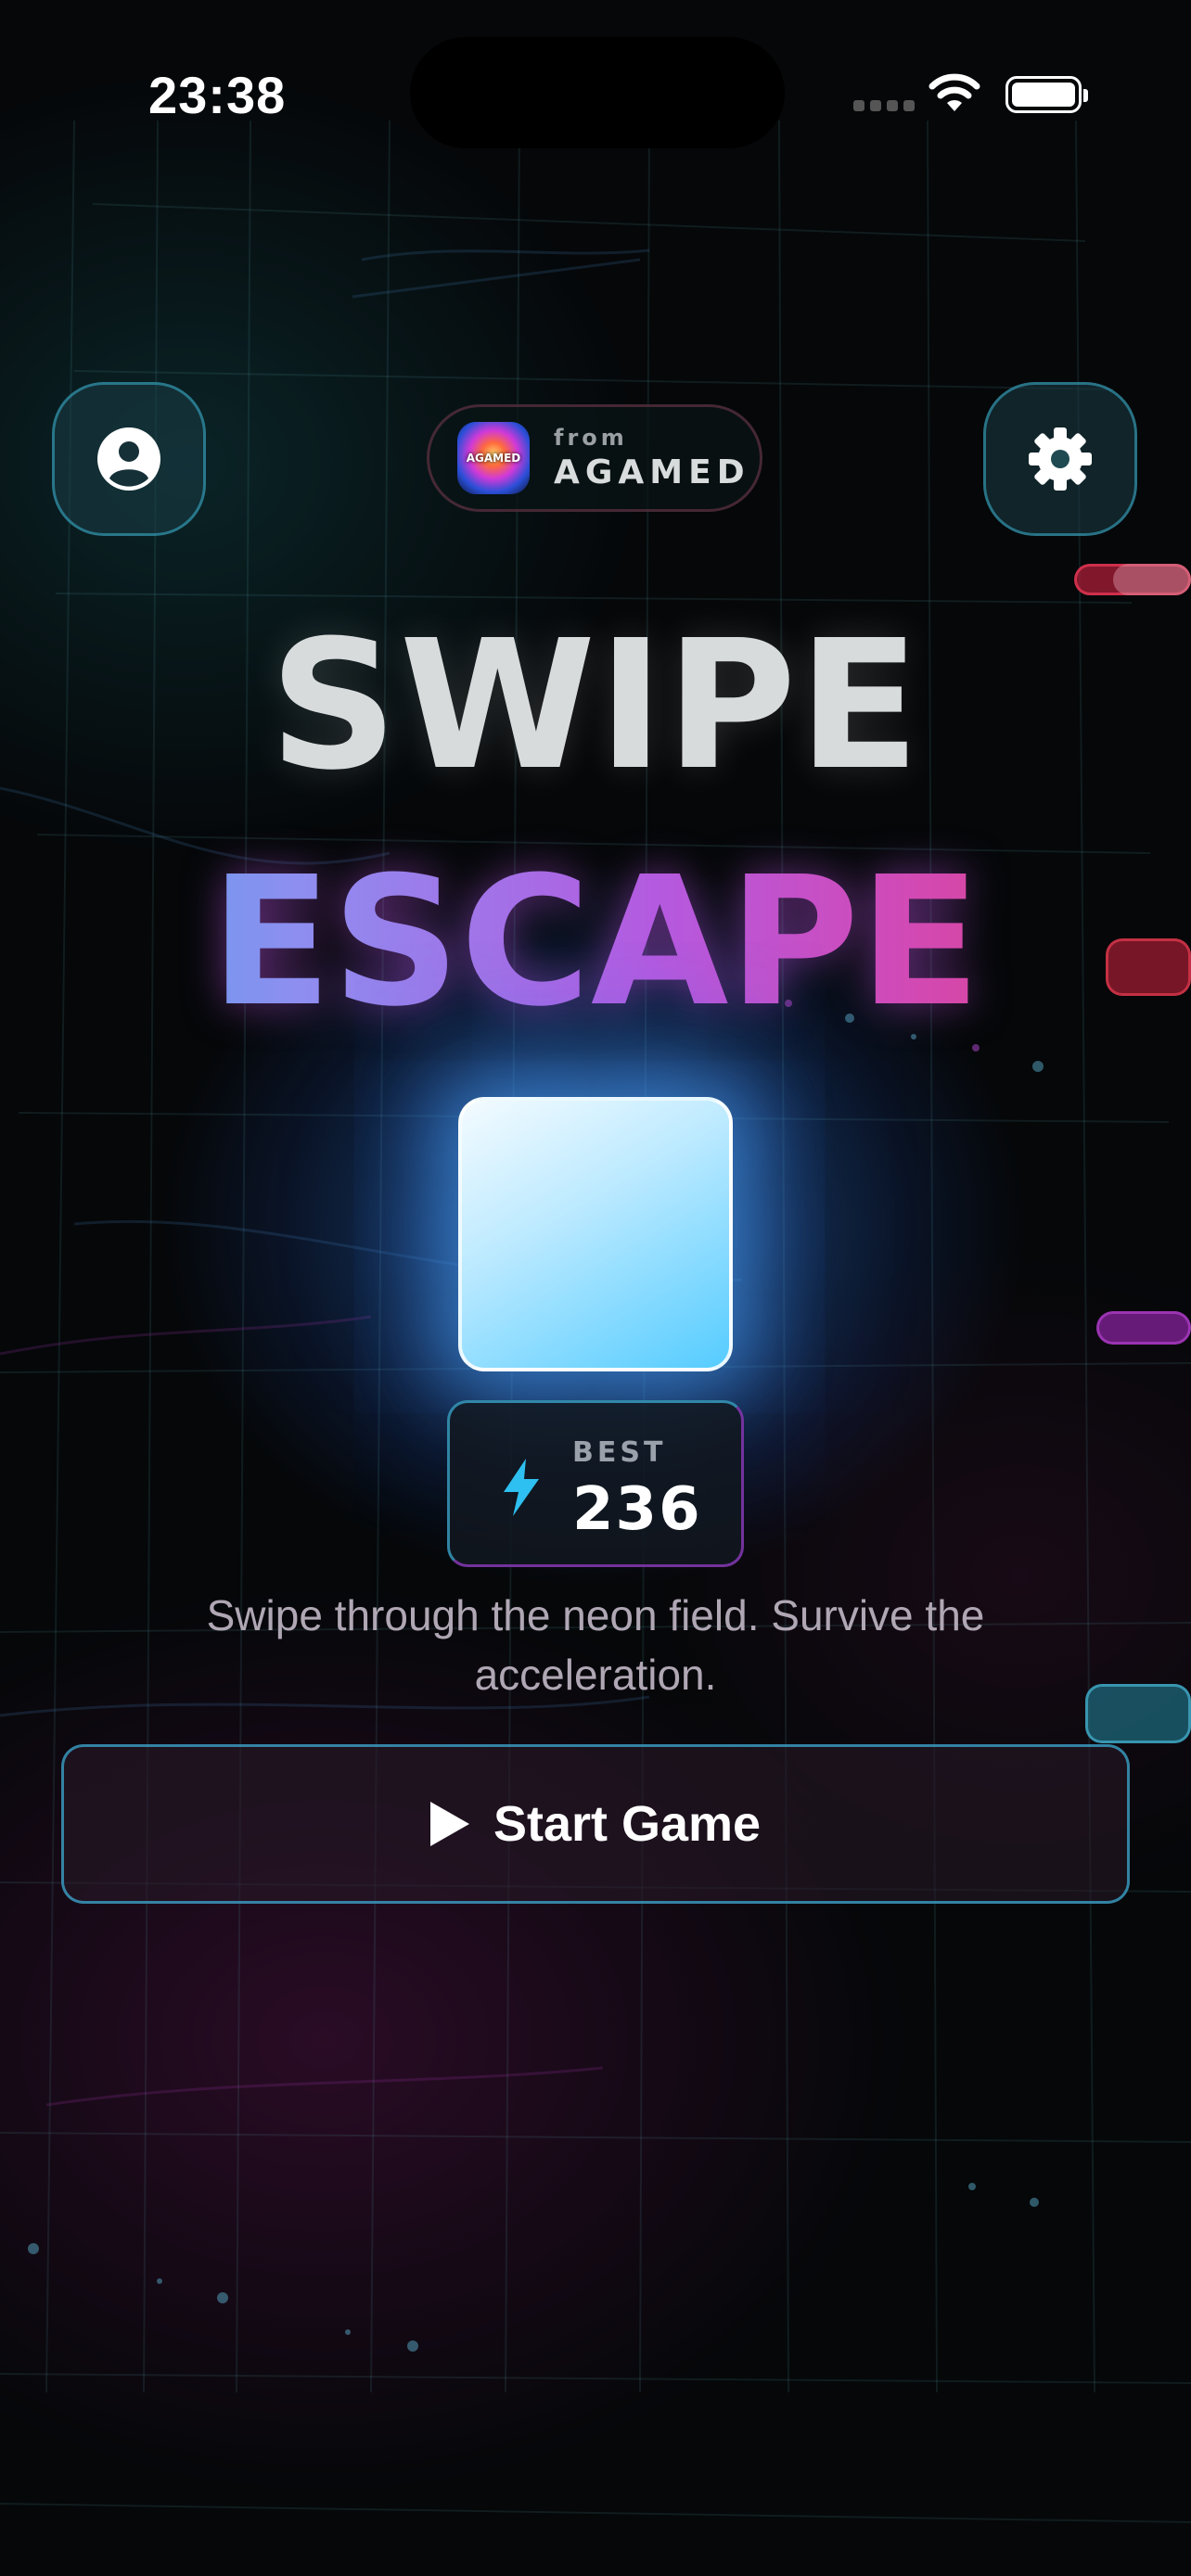  Describe the element at coordinates (217, 95) in the screenshot. I see `status-time: 23:38` at that location.